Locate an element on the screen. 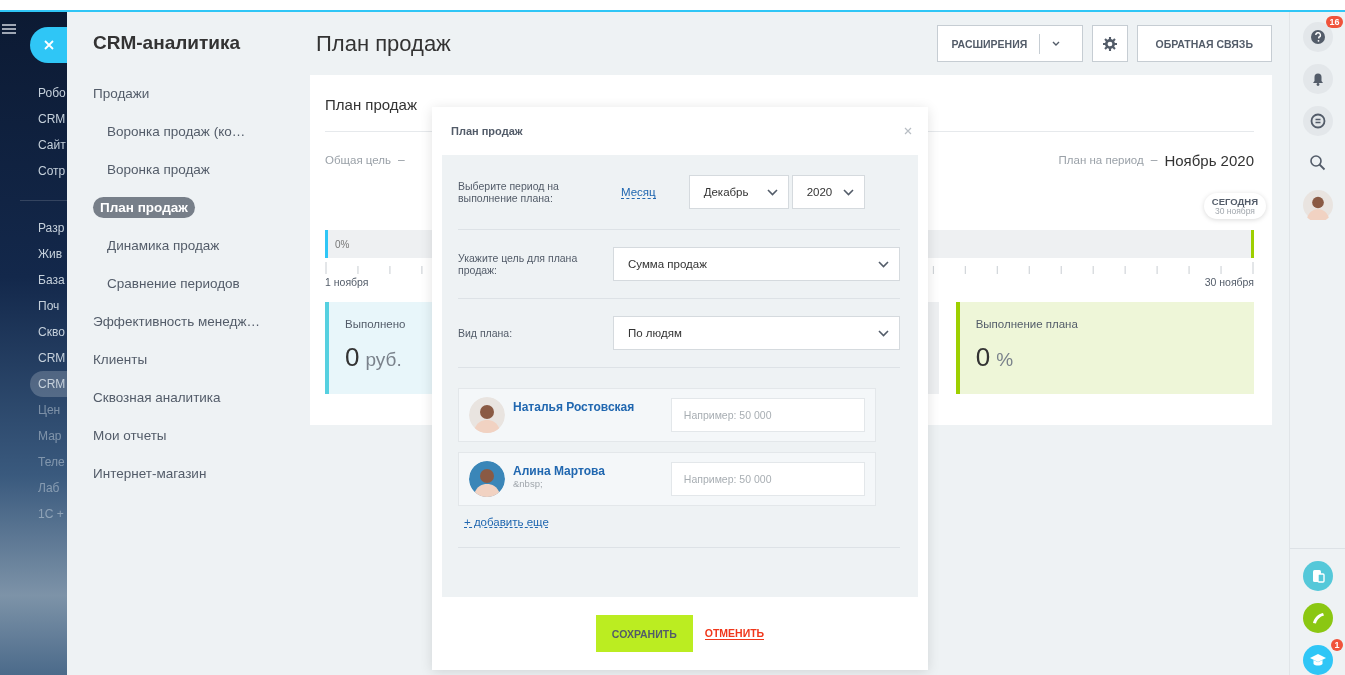  bell-icon is located at coordinates (1317, 79).